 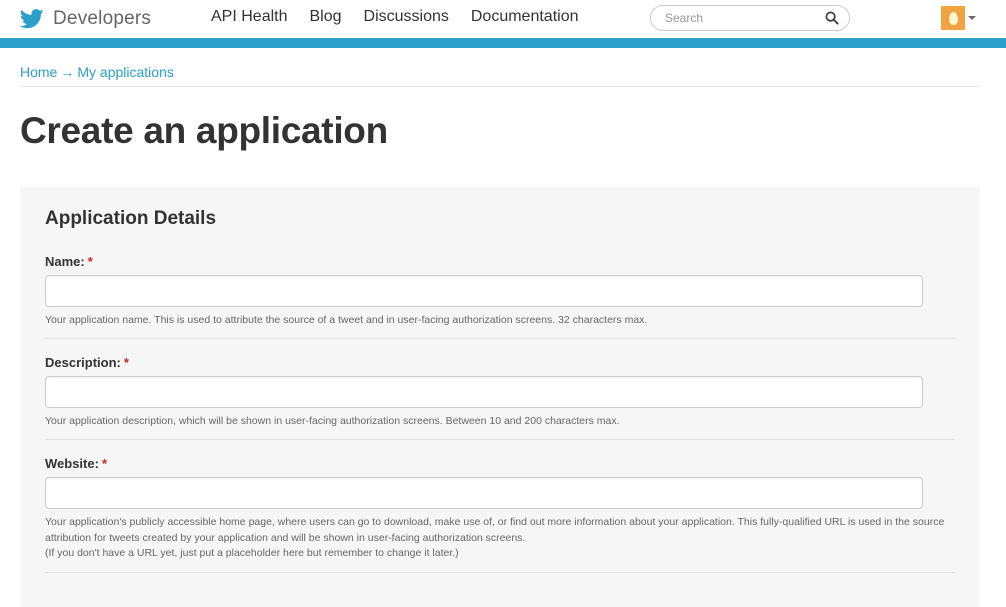 I want to click on page-title: Create an application, so click(x=204, y=130).